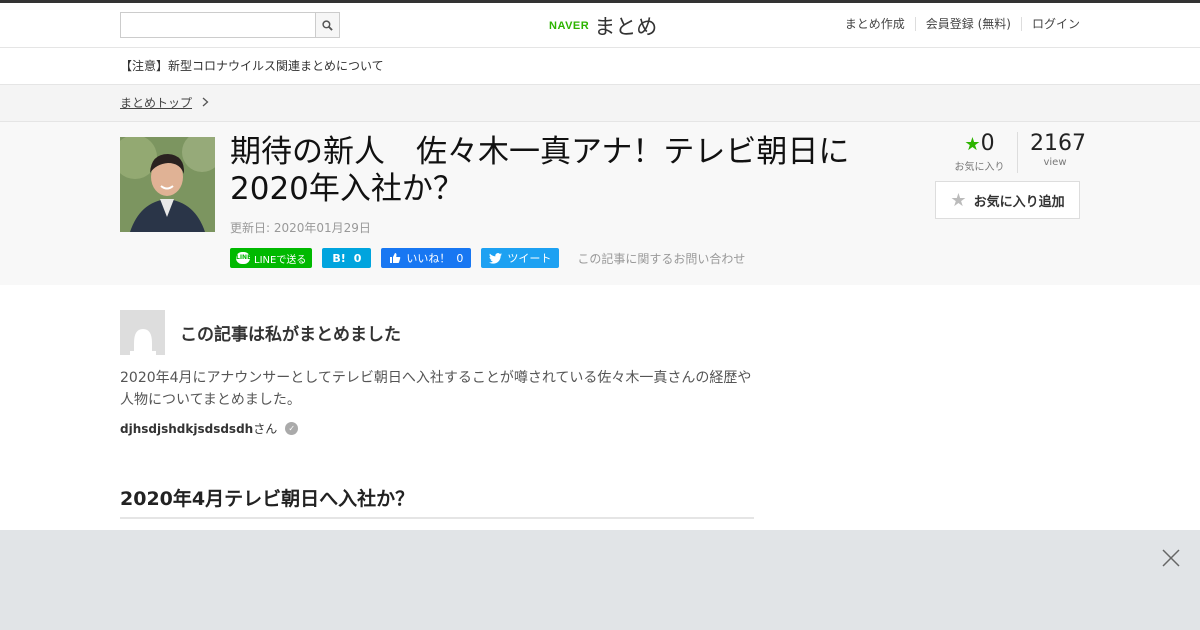 Image resolution: width=1200 pixels, height=630 pixels. I want to click on nav-login: ログイン, so click(1050, 24).